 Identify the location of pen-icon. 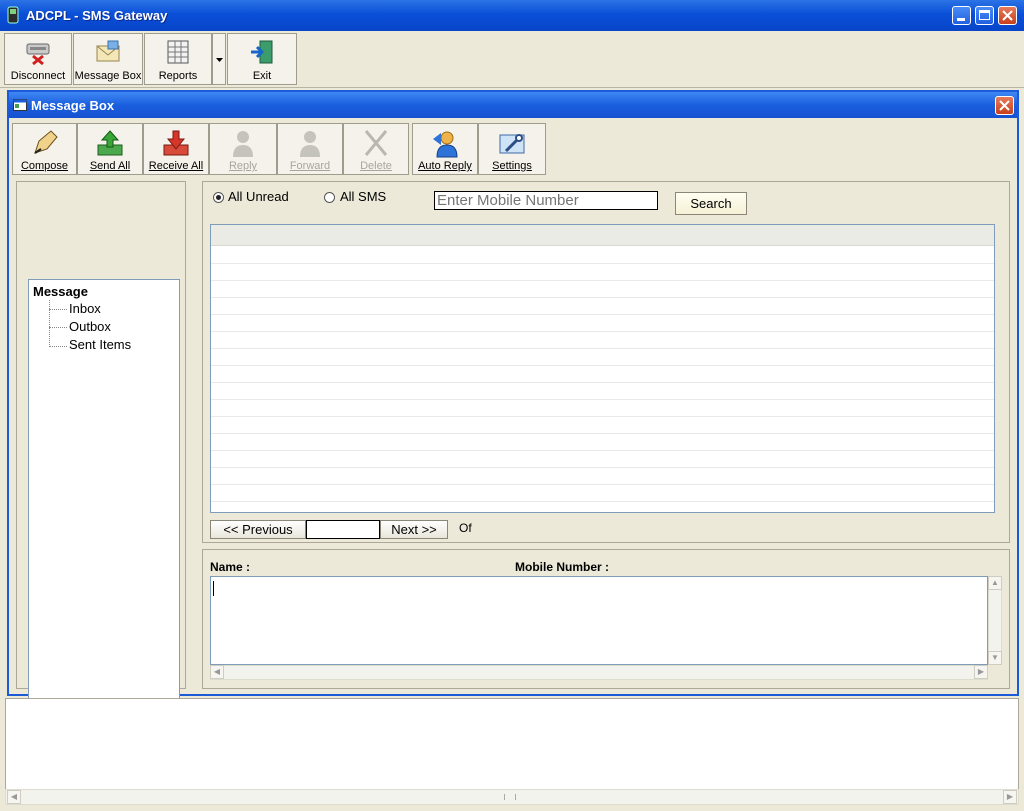
(45, 142).